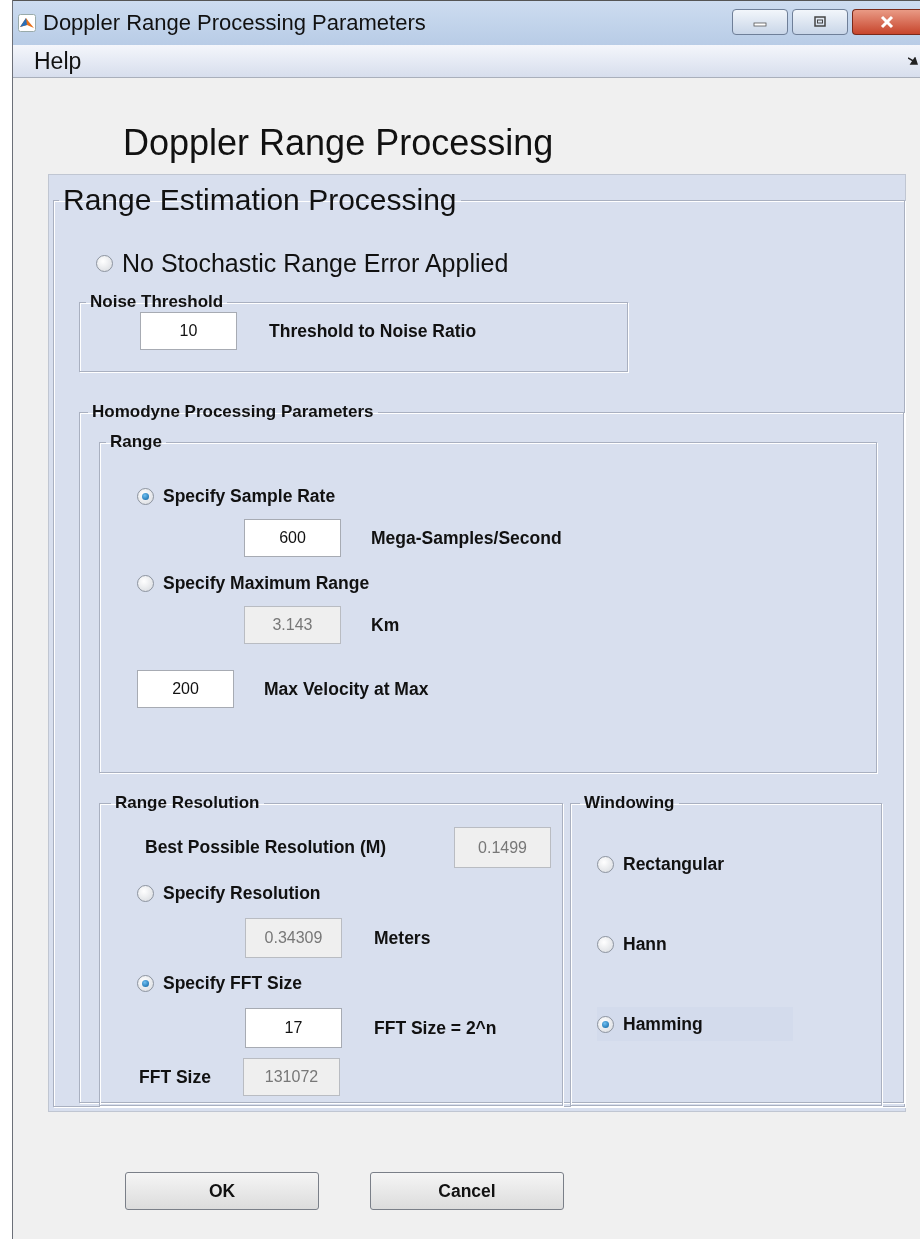  What do you see at coordinates (222, 1191) in the screenshot?
I see `ok-button: OK` at bounding box center [222, 1191].